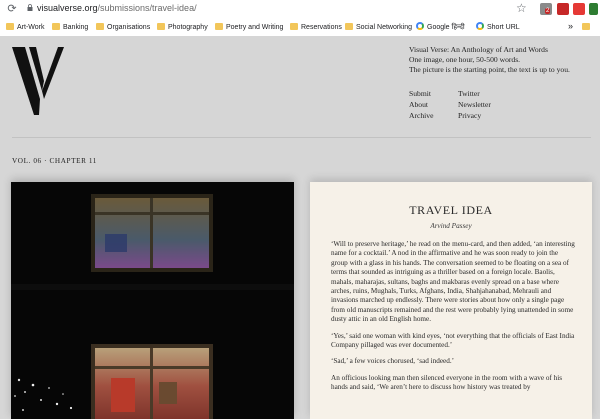  I want to click on bookmark-poetry-and-writing: Poetry and Writing, so click(249, 27).